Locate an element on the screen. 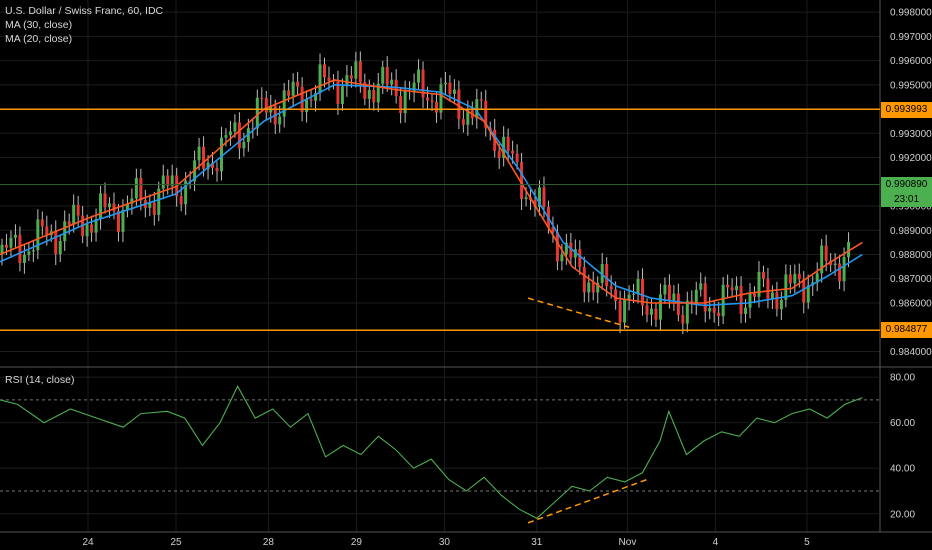 The image size is (932, 550). y-tick-label: 0.993000 is located at coordinates (911, 134).